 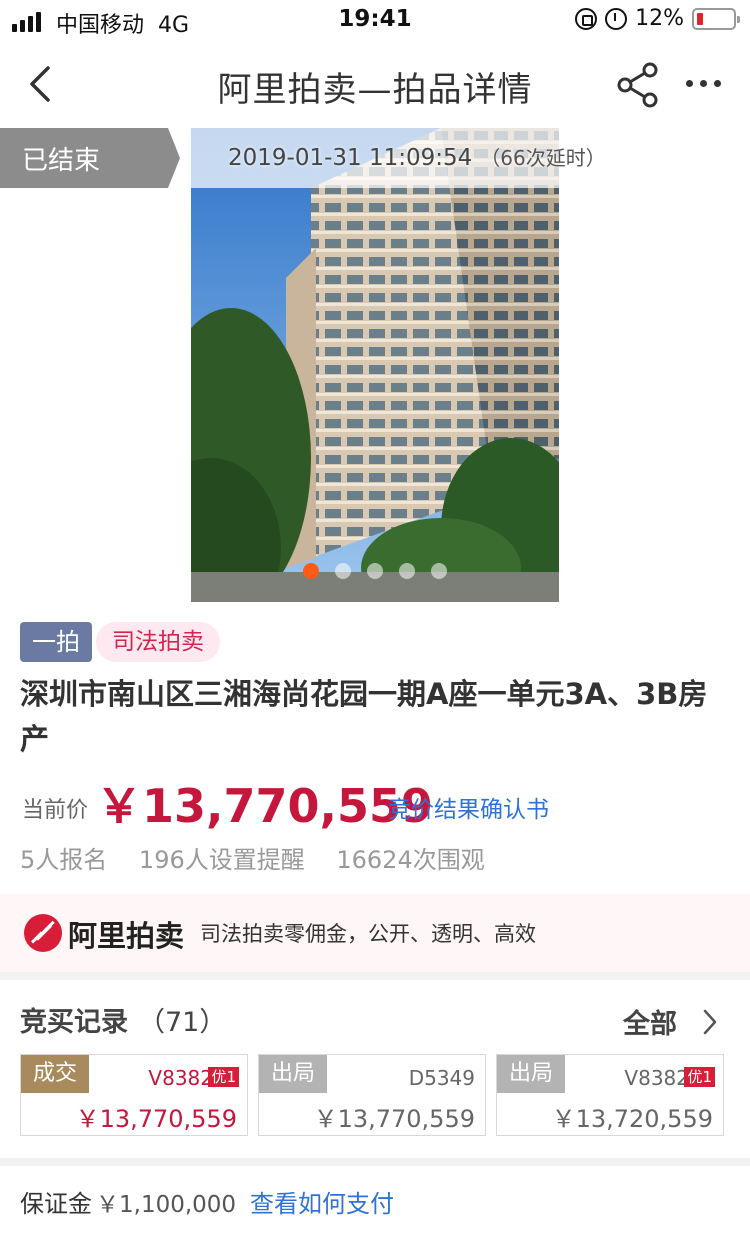 I want to click on type-tag: 司法拍卖, so click(x=158, y=642).